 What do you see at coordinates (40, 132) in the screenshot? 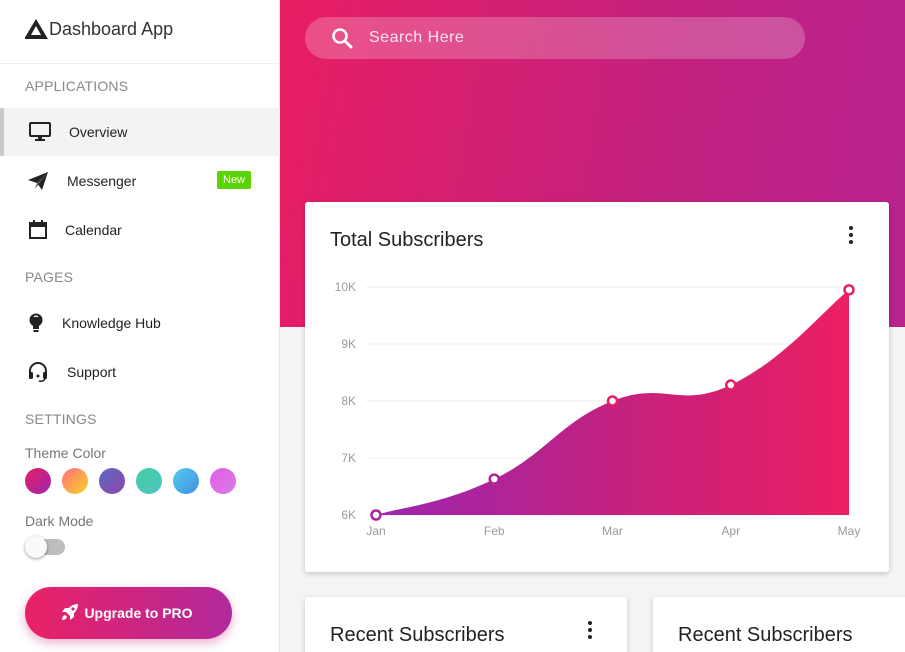
I see `monitor-icon` at bounding box center [40, 132].